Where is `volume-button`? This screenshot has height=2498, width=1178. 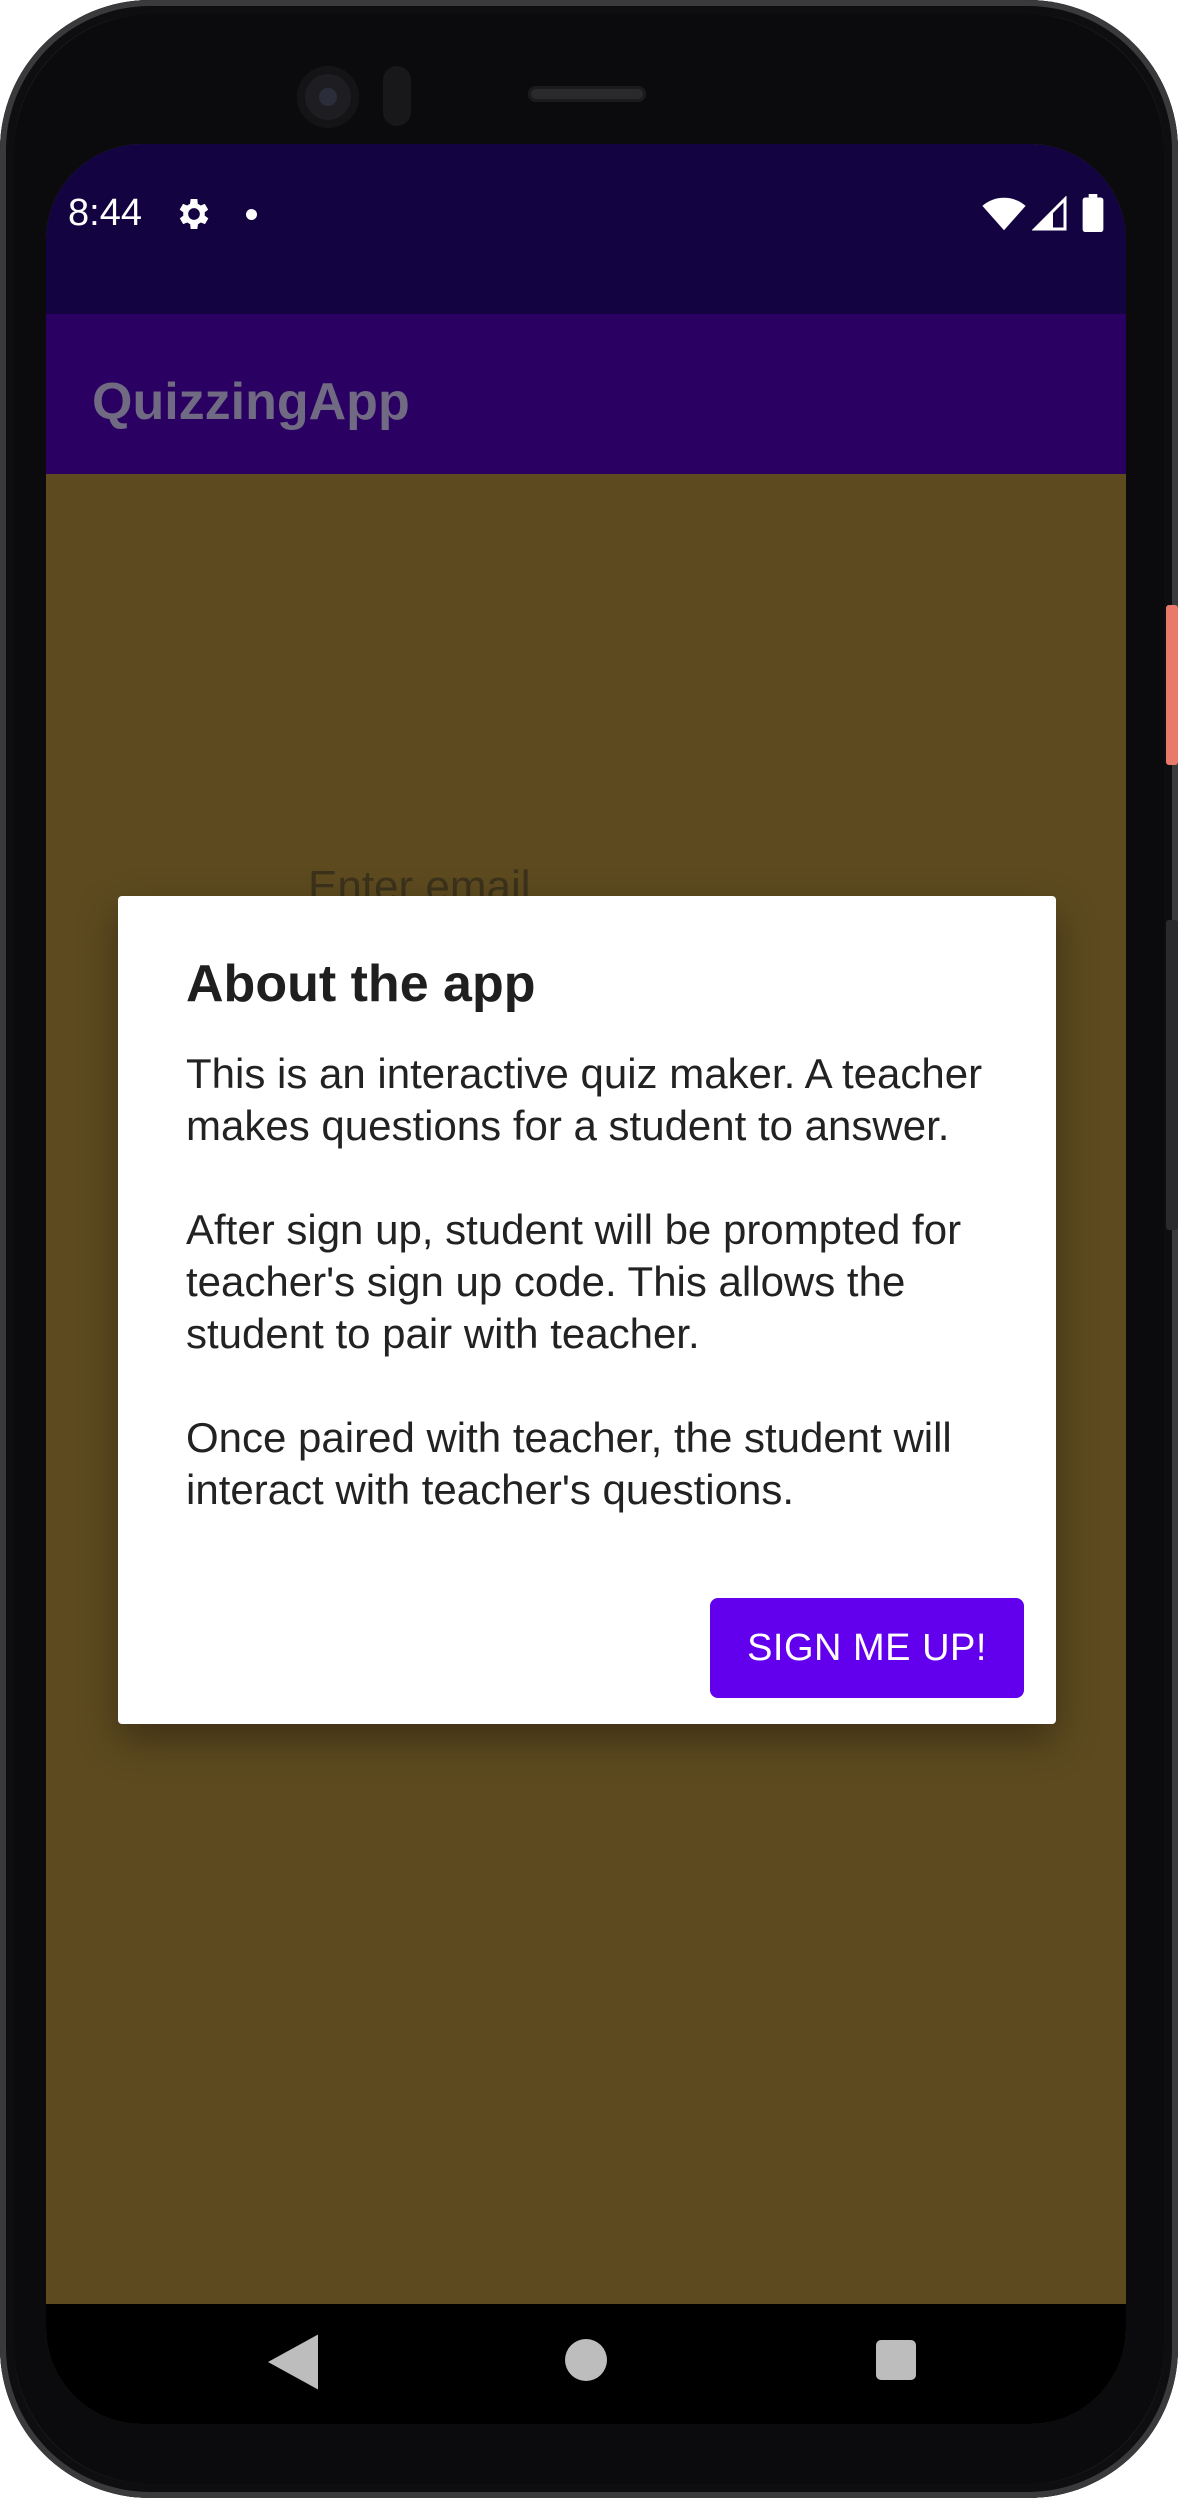
volume-button is located at coordinates (1172, 1075).